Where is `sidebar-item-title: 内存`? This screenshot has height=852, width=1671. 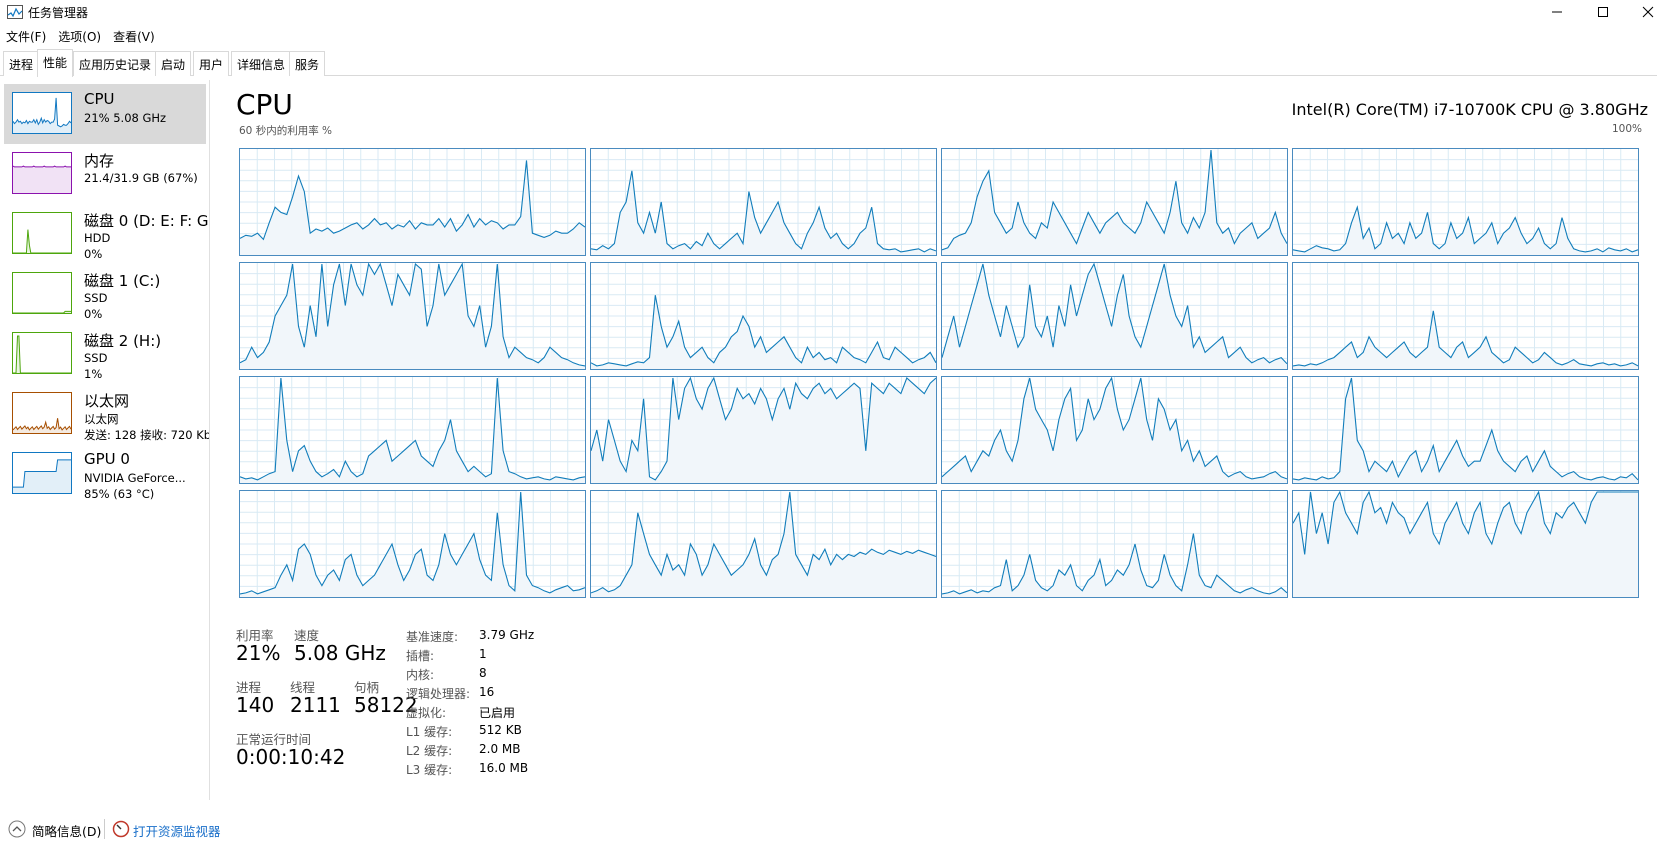
sidebar-item-title: 内存 is located at coordinates (99, 161).